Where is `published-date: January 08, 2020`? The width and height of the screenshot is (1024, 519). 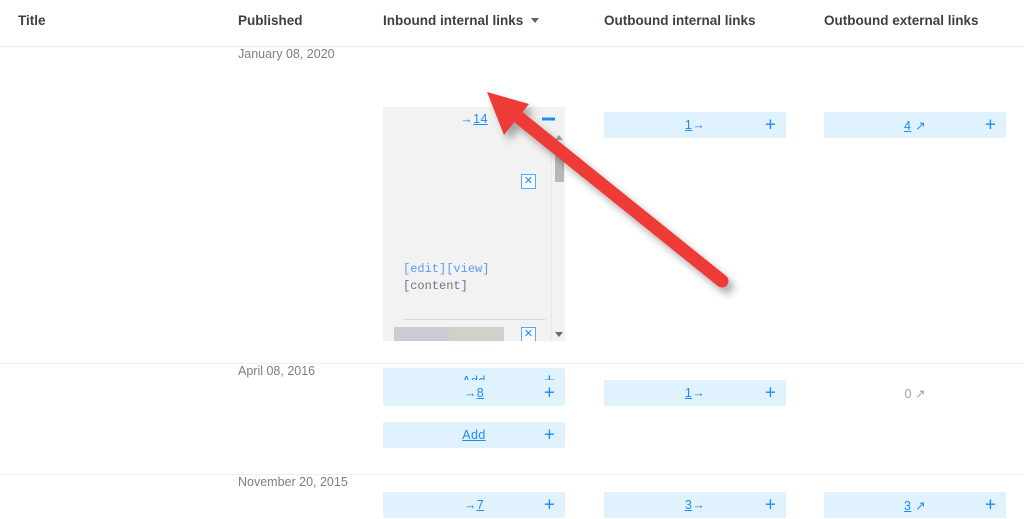
published-date: January 08, 2020 is located at coordinates (286, 54).